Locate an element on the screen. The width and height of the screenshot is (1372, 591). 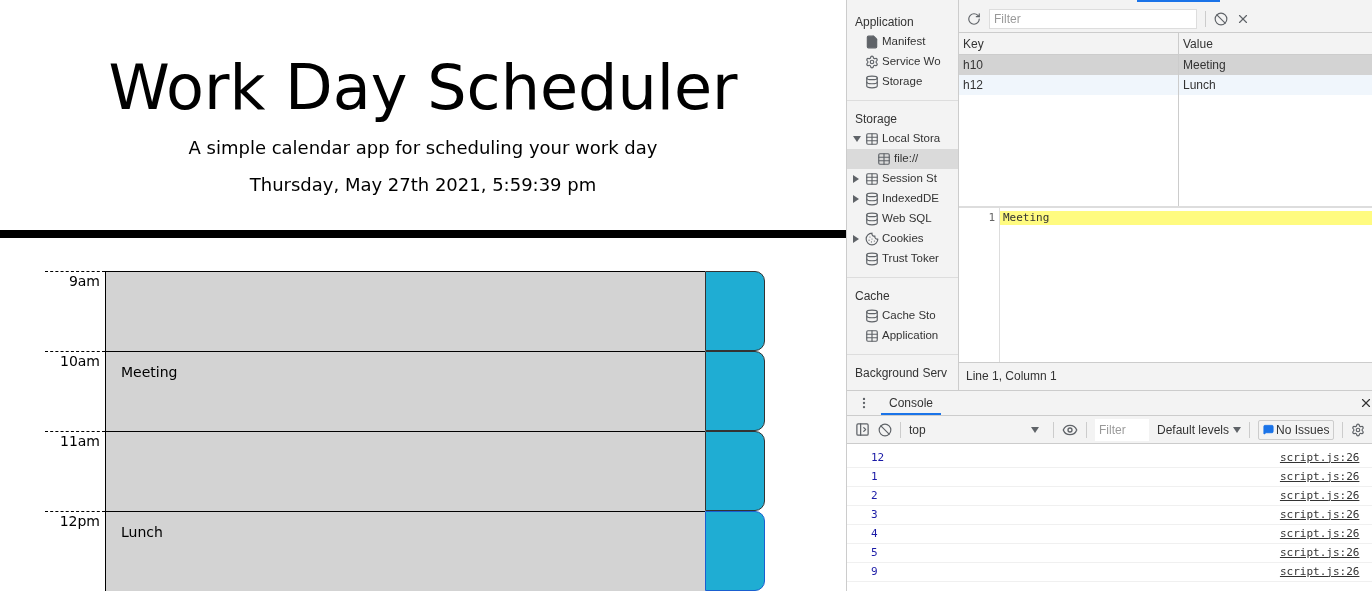
sidebar-item-label: Storage is located at coordinates (902, 82).